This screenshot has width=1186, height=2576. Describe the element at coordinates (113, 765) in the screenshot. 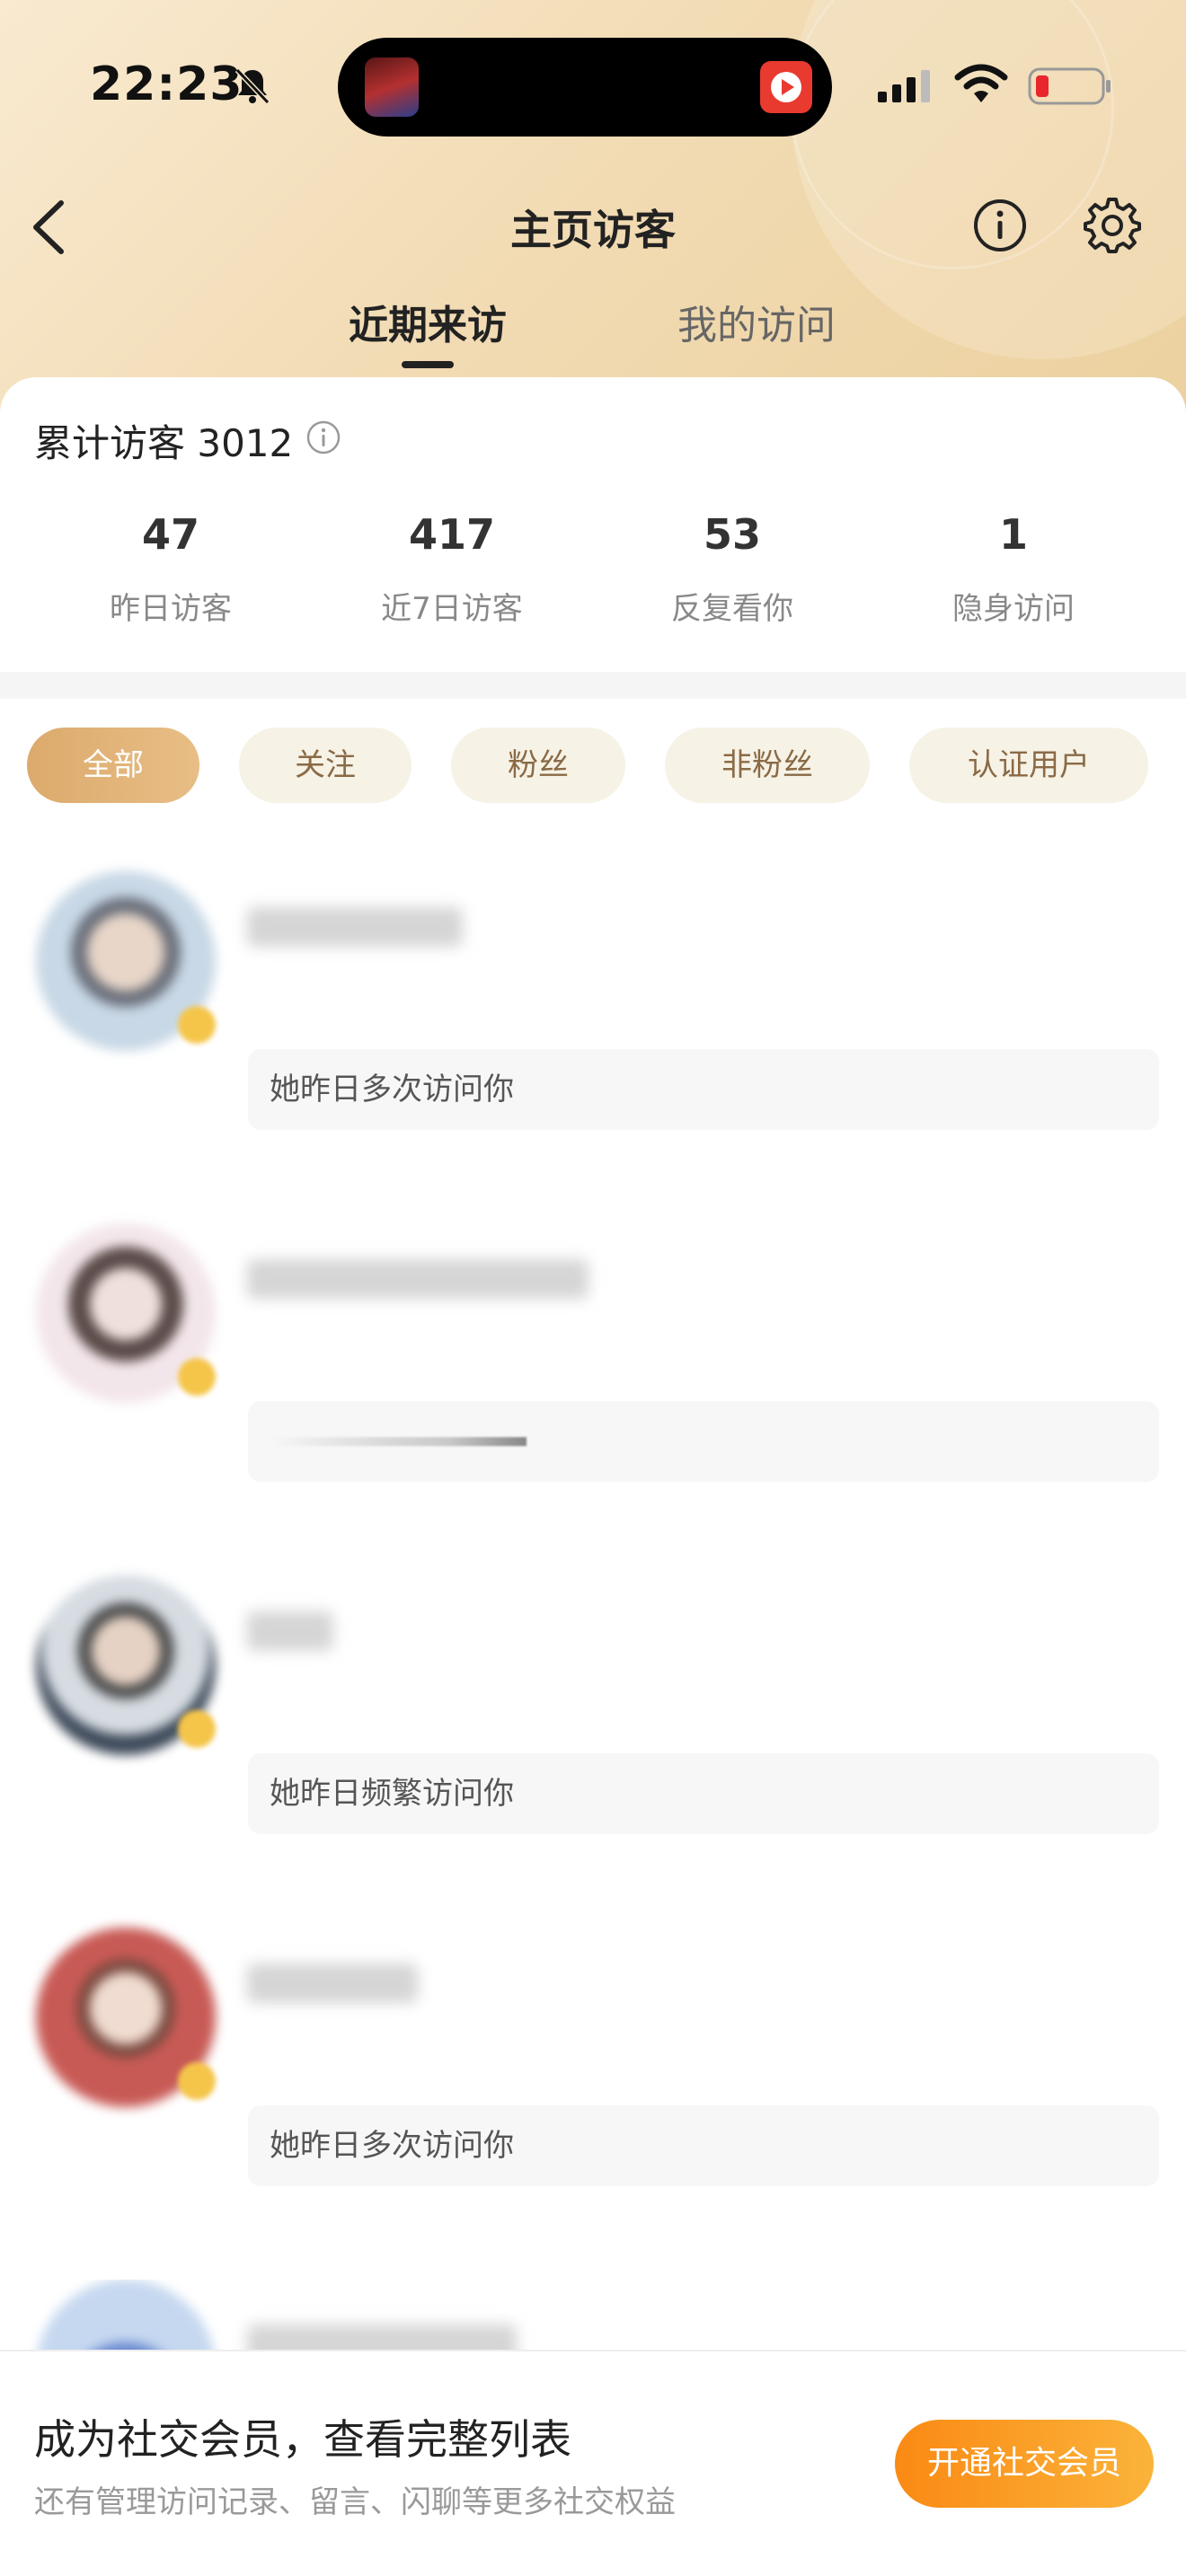

I see `filter-chip-all: 全部` at that location.